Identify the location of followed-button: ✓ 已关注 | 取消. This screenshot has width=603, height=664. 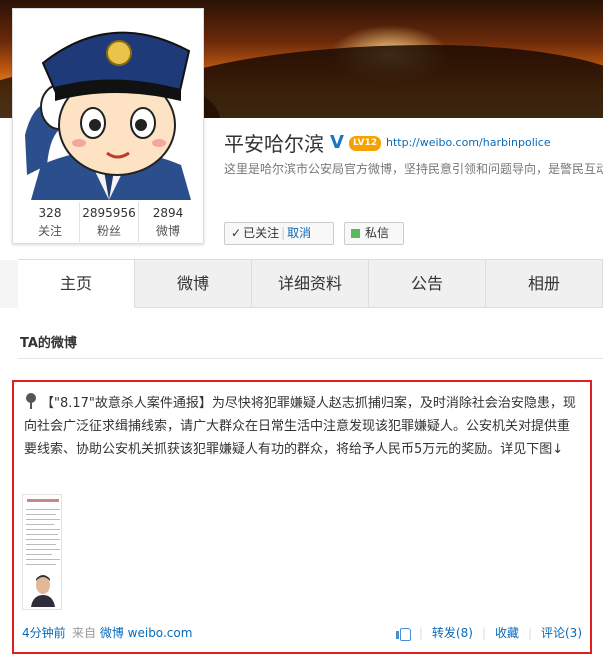
(279, 233).